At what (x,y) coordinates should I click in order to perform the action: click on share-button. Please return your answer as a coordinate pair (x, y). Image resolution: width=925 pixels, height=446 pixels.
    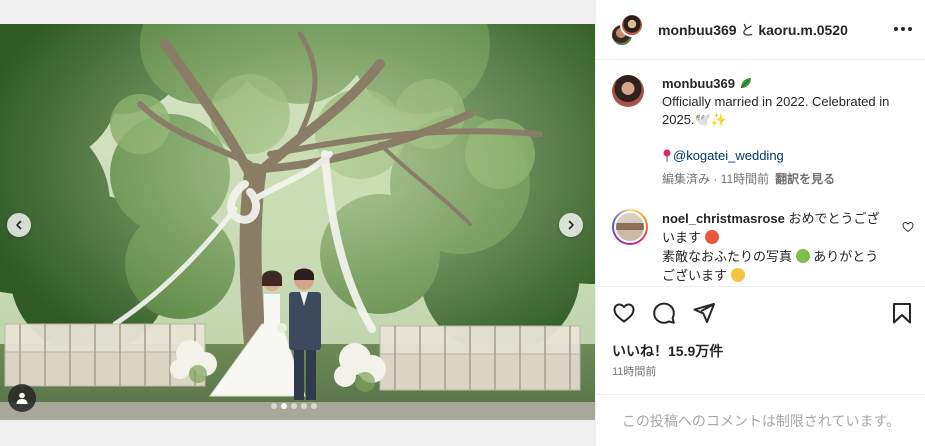
    Looking at the image, I should click on (704, 313).